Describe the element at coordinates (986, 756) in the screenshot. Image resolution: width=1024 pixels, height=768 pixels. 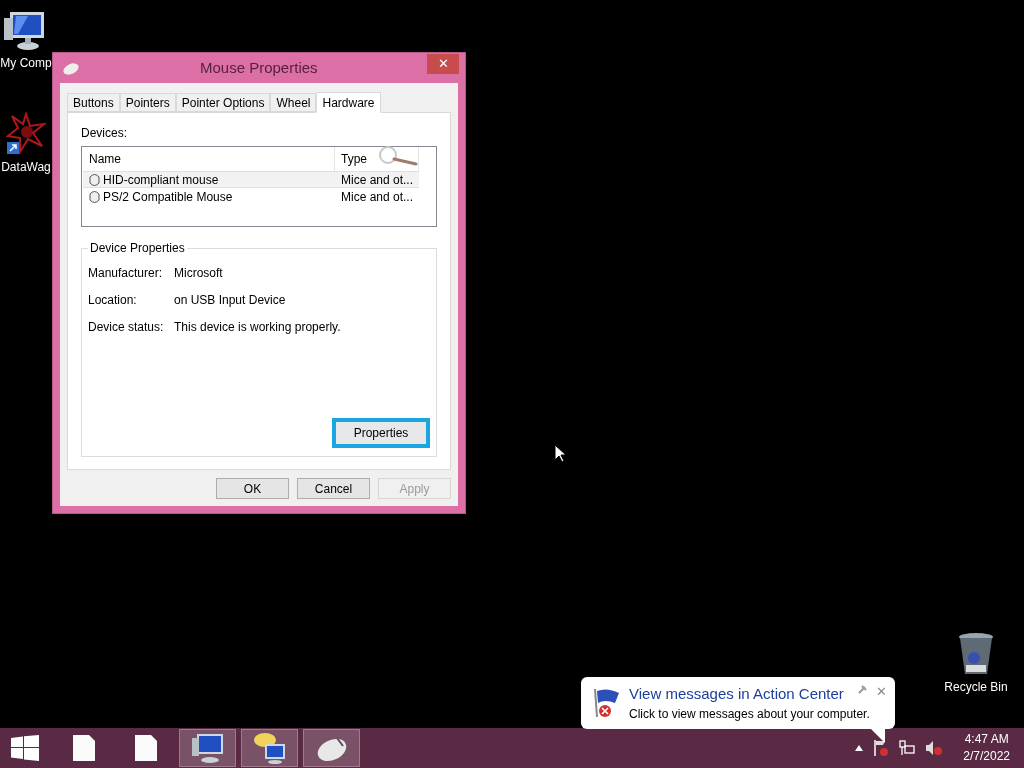
I see `clock-date: 2/7/2022` at that location.